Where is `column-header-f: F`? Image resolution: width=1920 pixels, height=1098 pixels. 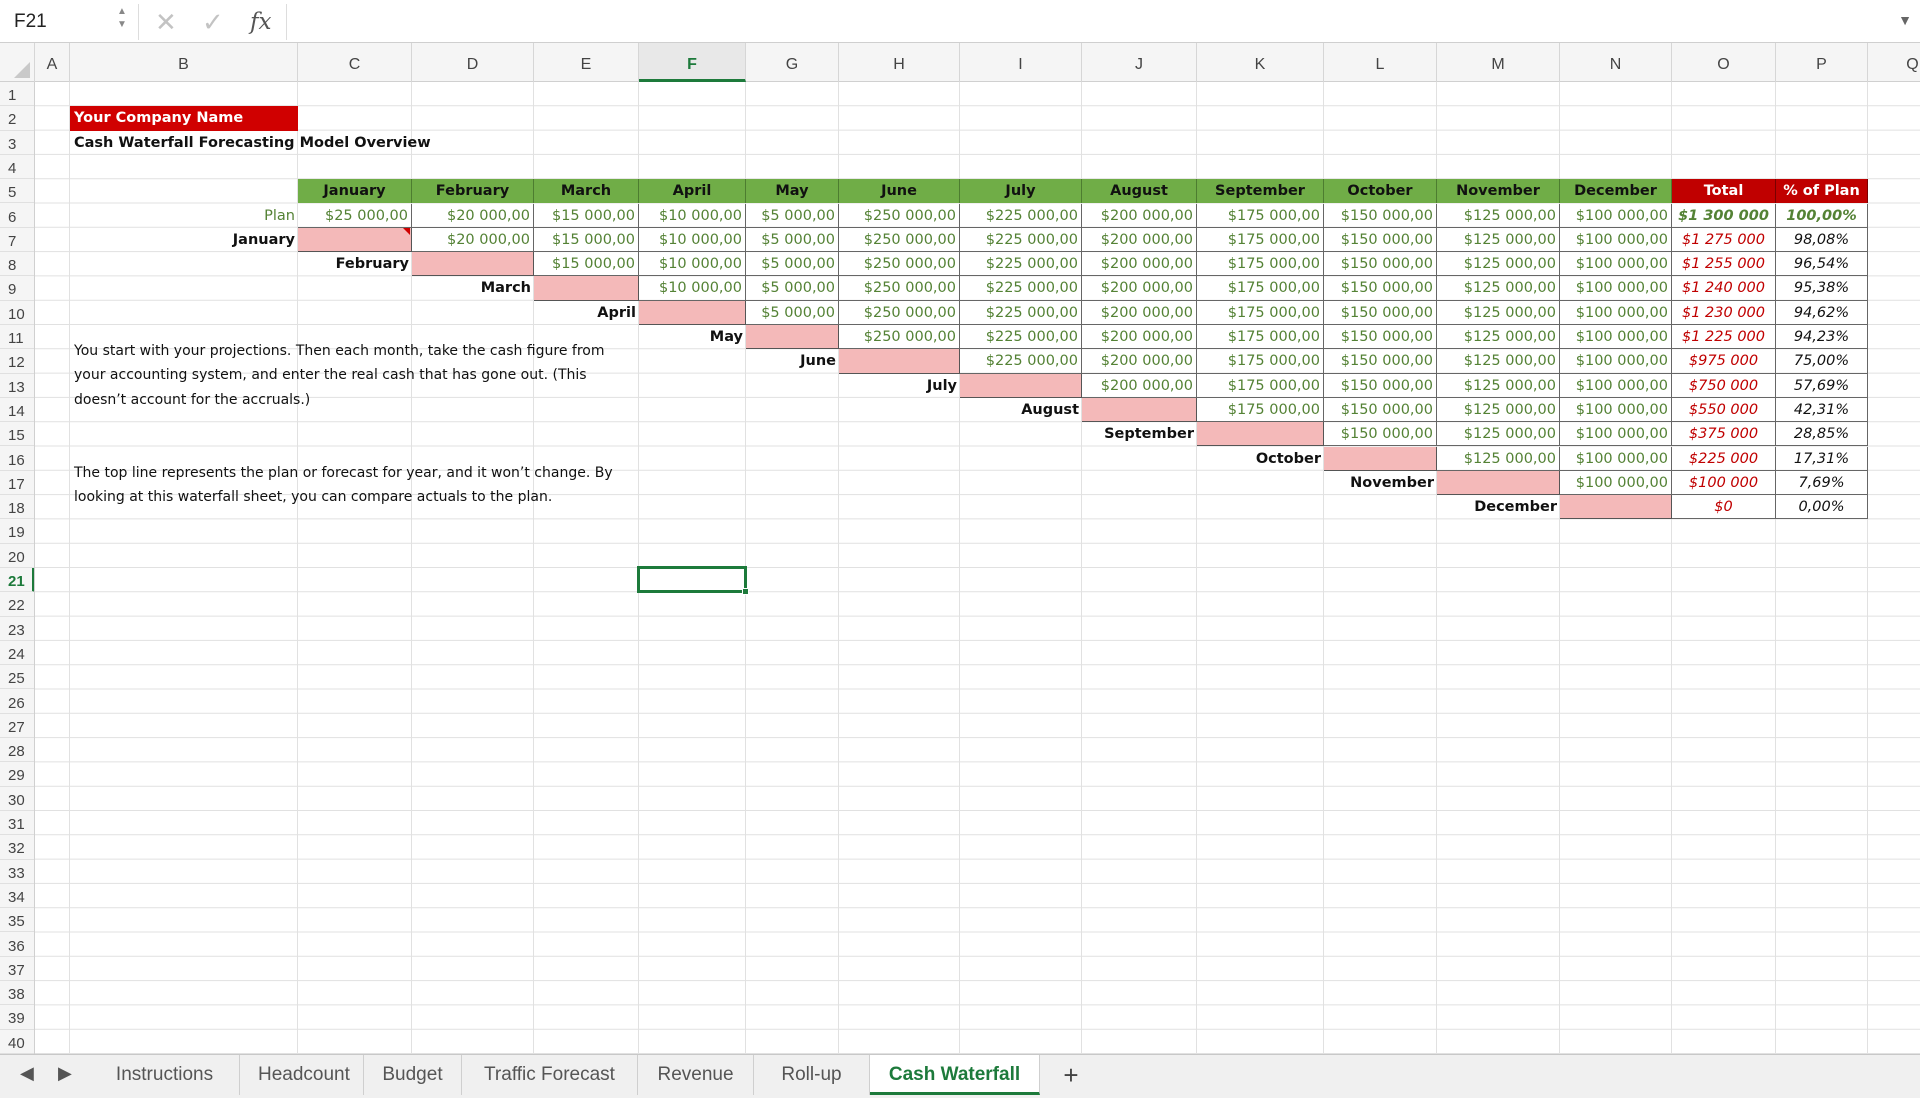
column-header-f: F is located at coordinates (692, 62).